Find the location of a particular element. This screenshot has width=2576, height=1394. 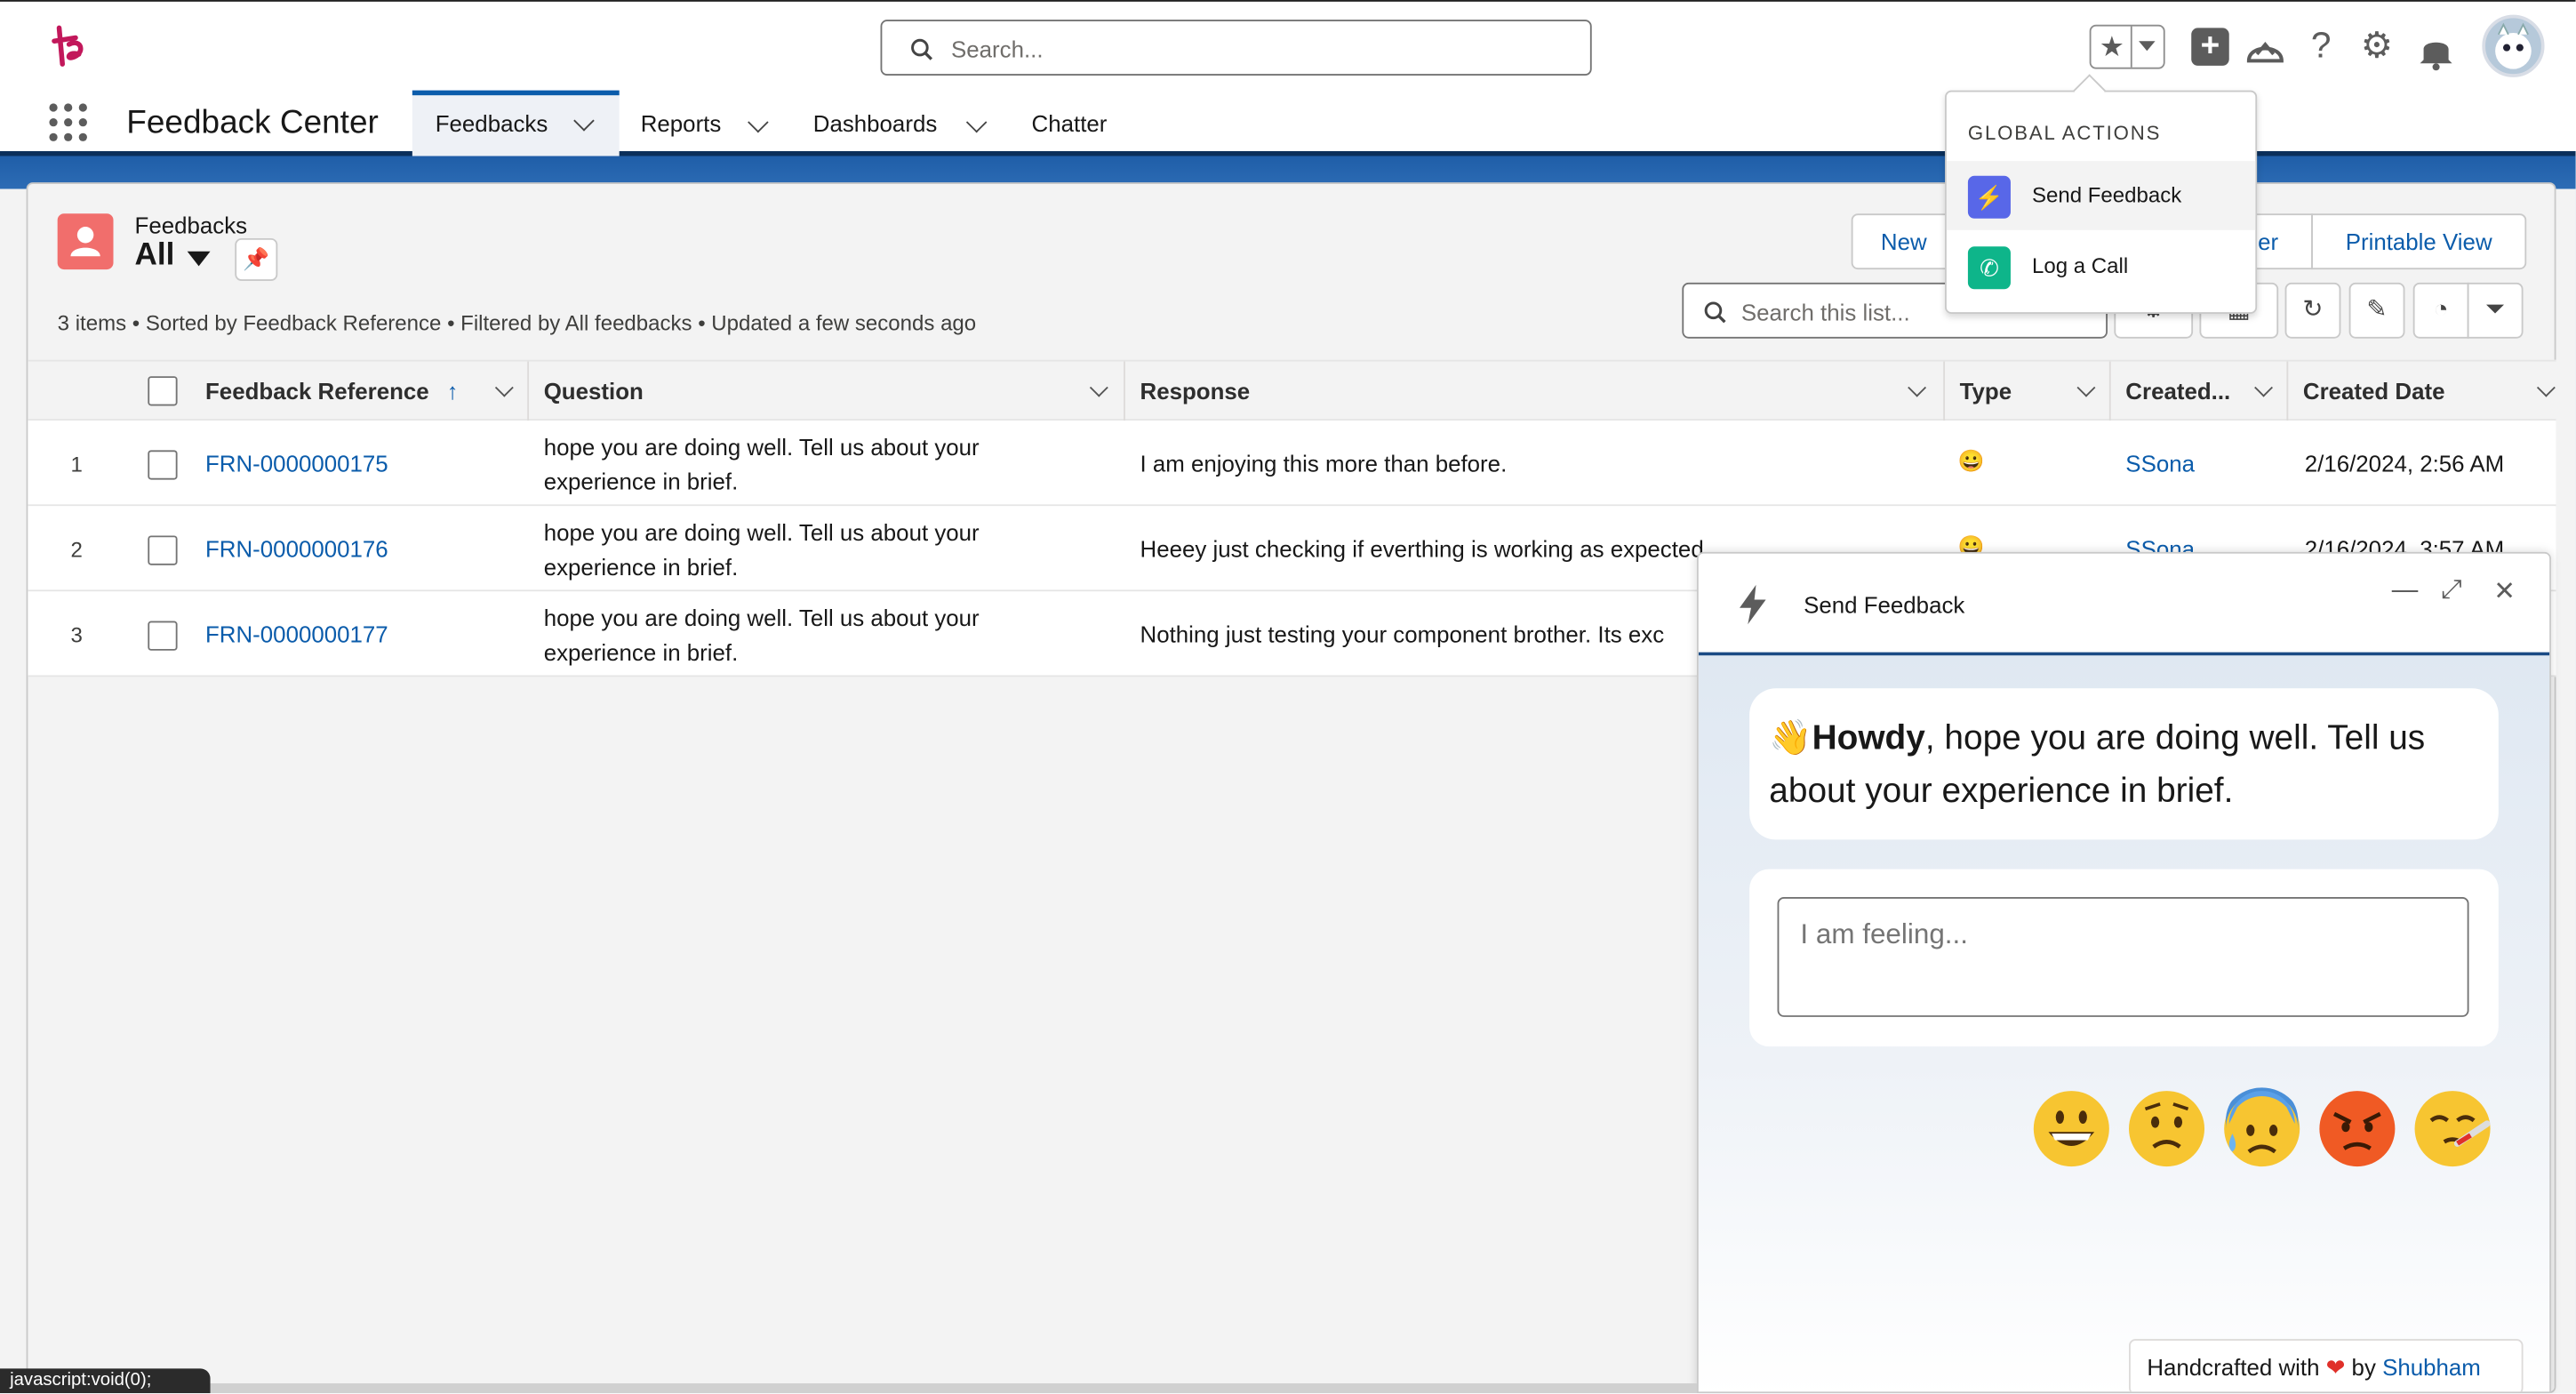

row-number: 2 is located at coordinates (76, 550).